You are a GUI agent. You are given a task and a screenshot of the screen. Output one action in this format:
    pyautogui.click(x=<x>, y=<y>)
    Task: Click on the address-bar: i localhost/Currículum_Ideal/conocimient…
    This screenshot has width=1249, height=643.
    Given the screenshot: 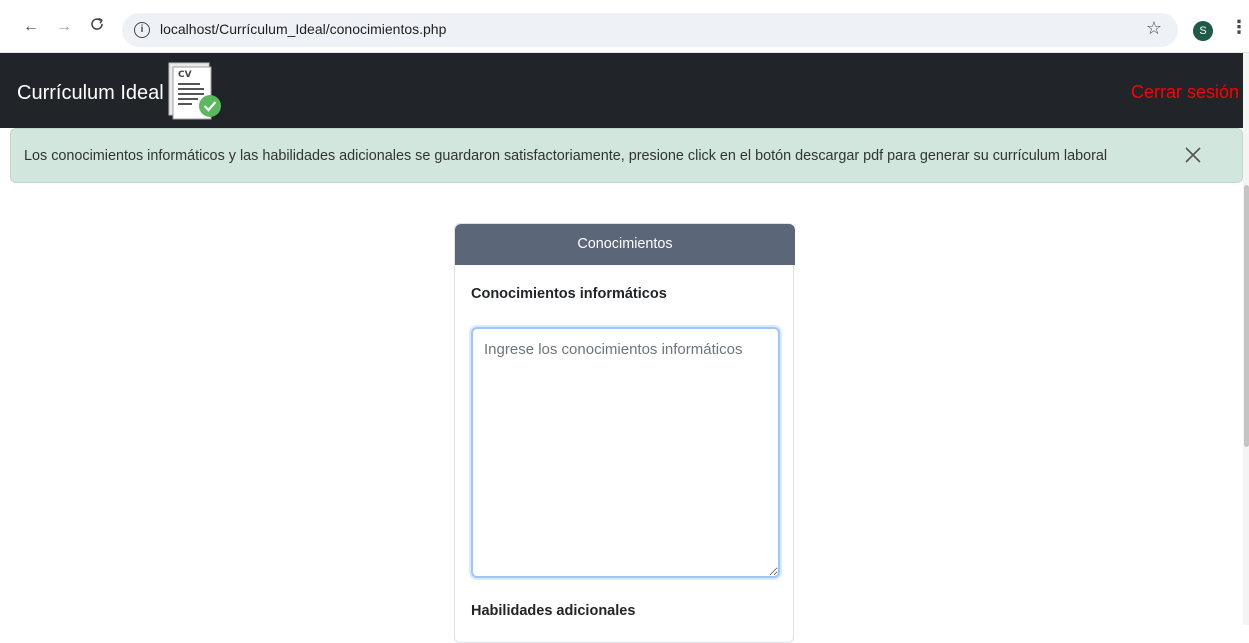 What is the action you would take?
    pyautogui.click(x=650, y=30)
    